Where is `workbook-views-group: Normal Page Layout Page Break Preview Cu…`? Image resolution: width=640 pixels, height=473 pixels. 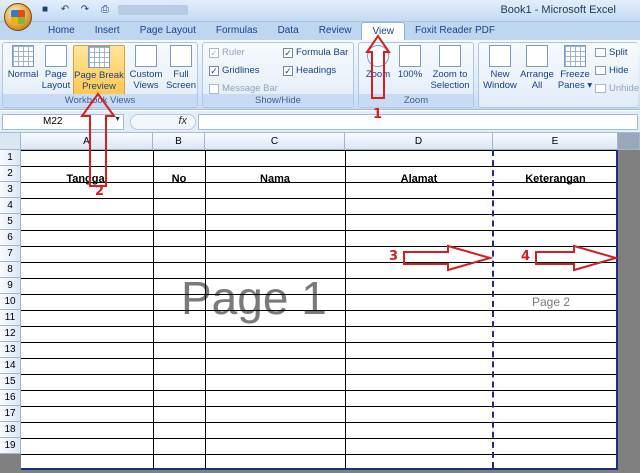
workbook-views-group: Normal Page Layout Page Break Preview Cu… is located at coordinates (100, 75).